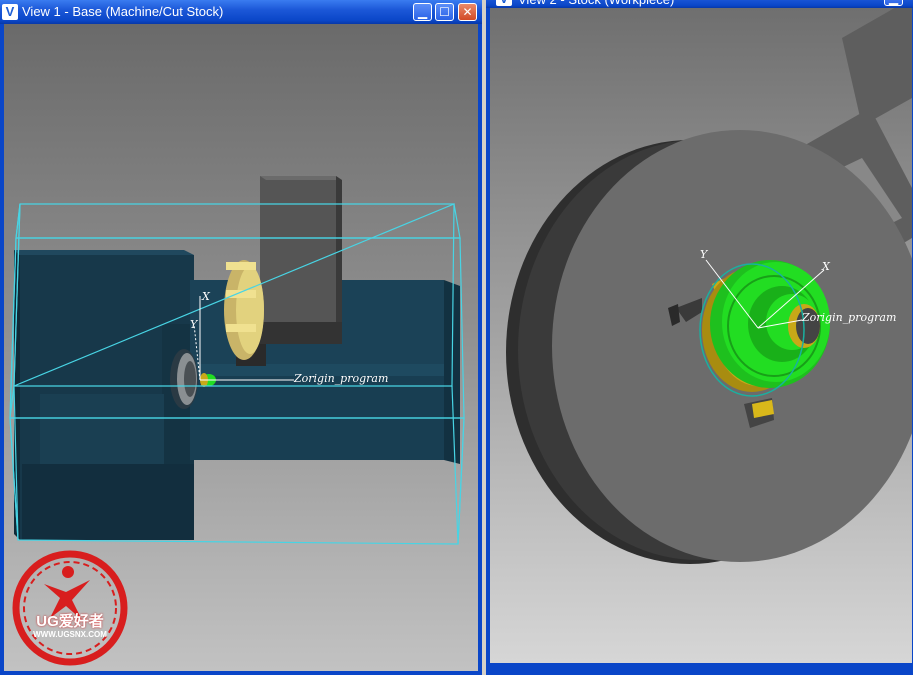 Image resolution: width=913 pixels, height=675 pixels. Describe the element at coordinates (444, 12) in the screenshot. I see `maximize-button: ☐` at that location.